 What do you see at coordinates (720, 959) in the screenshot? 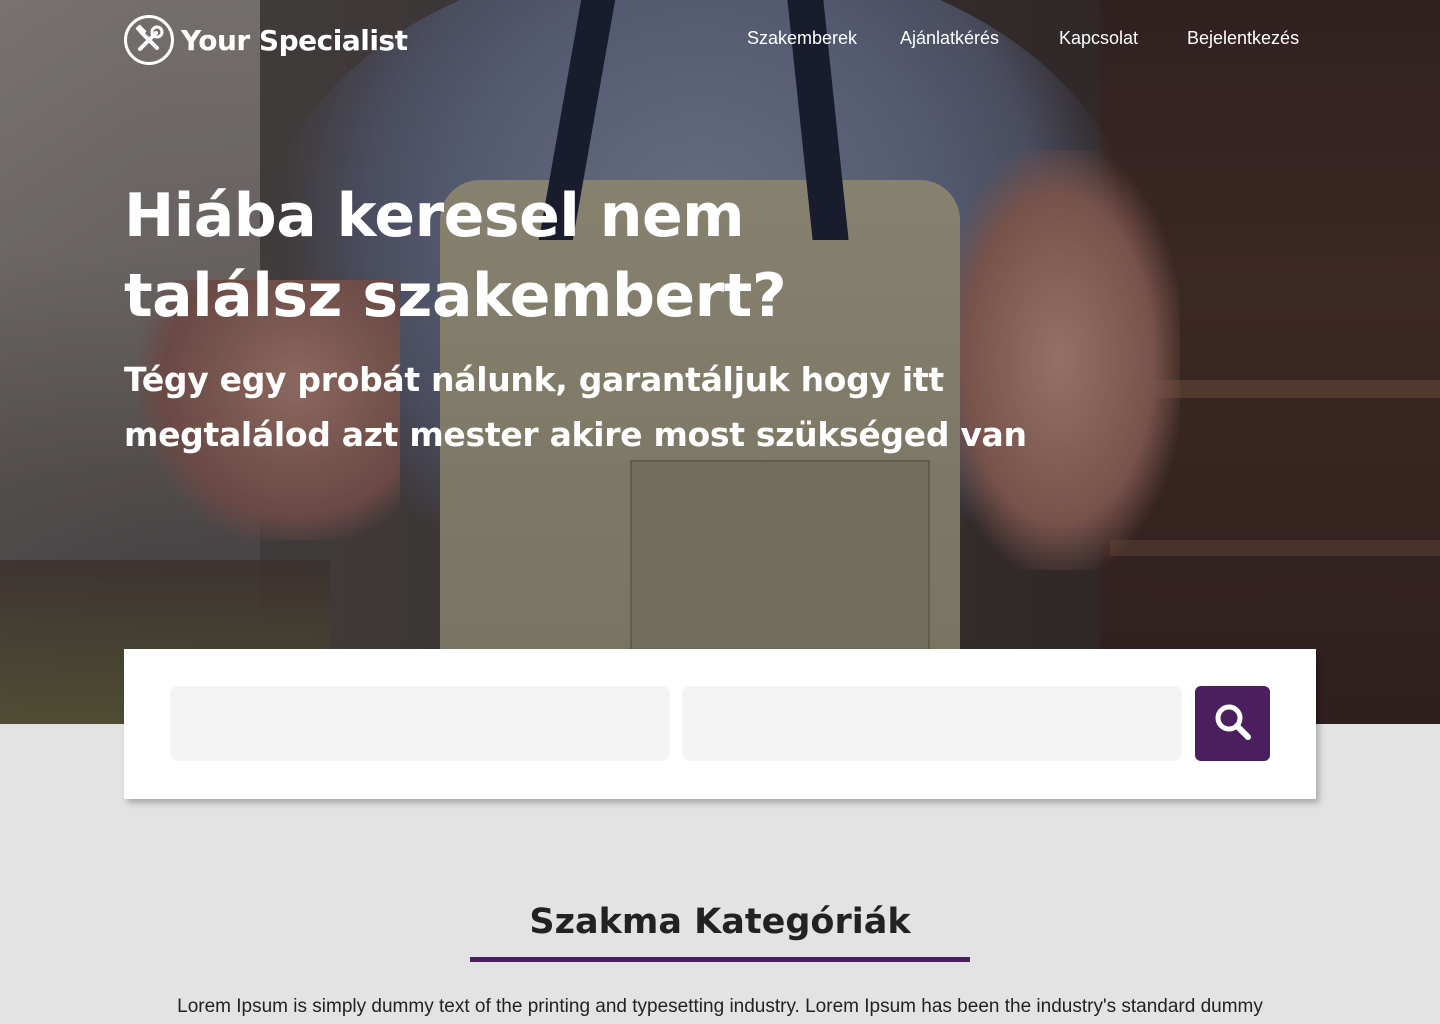
I see `categories-title-underline` at bounding box center [720, 959].